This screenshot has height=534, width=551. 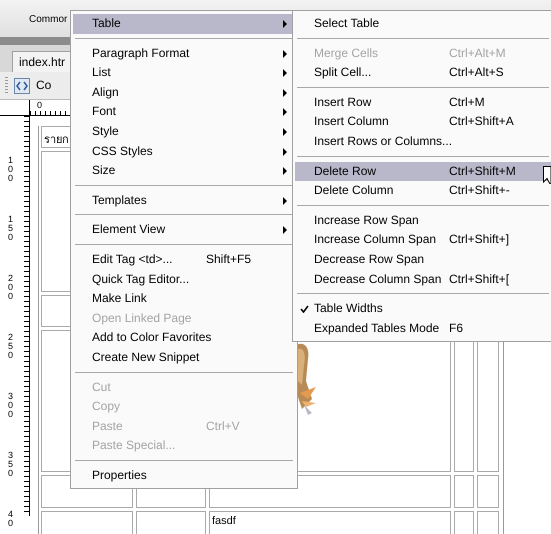 What do you see at coordinates (423, 122) in the screenshot?
I see `menu-item: Insert Column Ctrl+Shift+A` at bounding box center [423, 122].